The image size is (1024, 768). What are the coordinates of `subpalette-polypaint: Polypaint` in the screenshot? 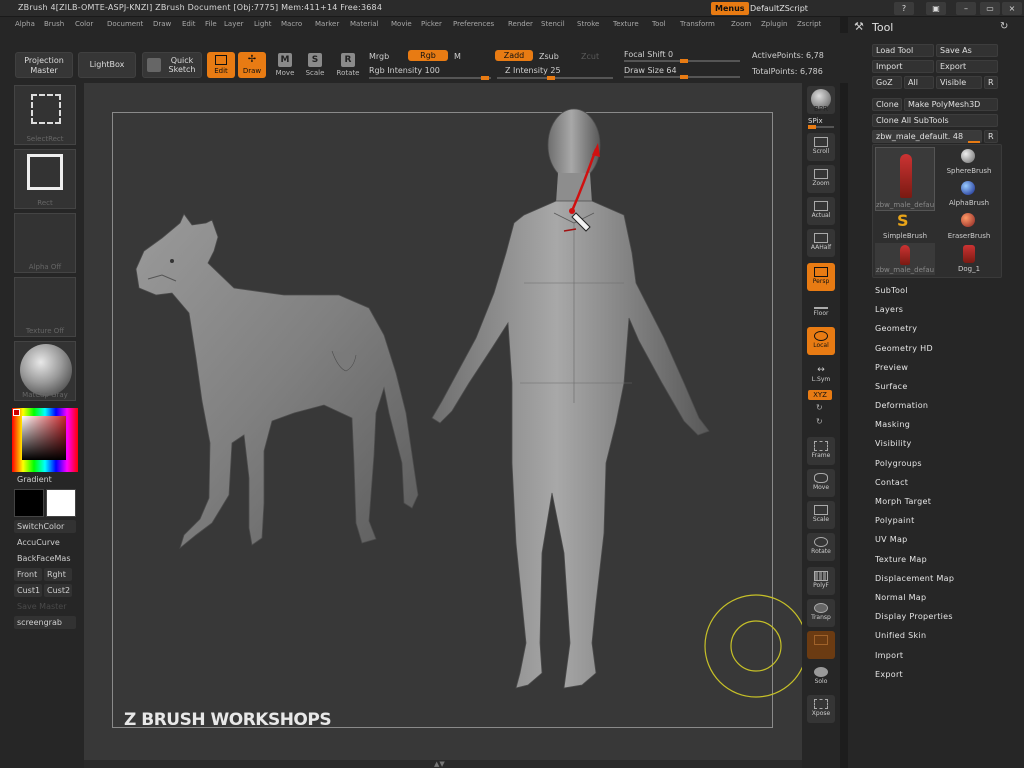 It's located at (895, 520).